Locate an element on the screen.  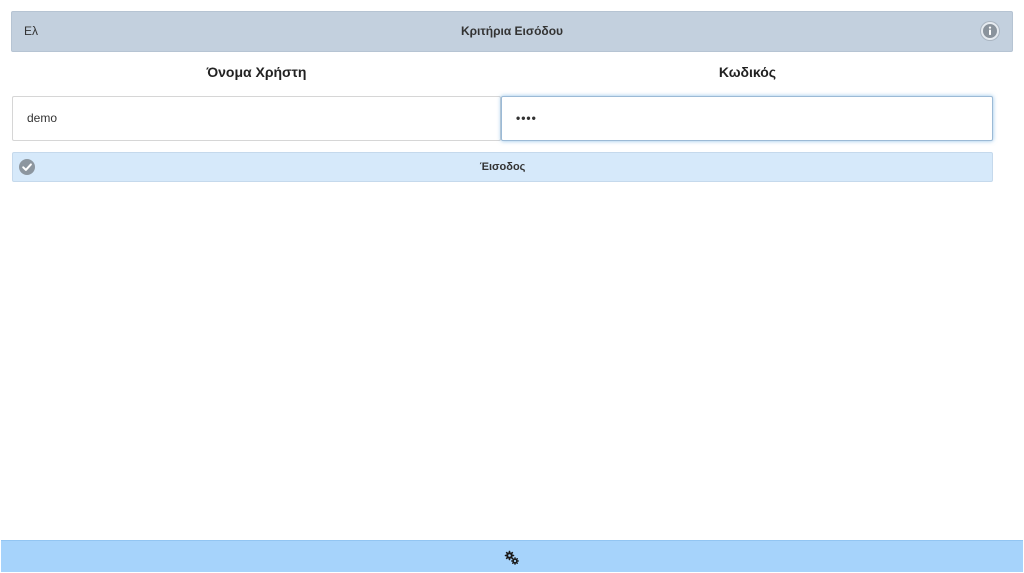
login-button-label: Έισοδος is located at coordinates (502, 167).